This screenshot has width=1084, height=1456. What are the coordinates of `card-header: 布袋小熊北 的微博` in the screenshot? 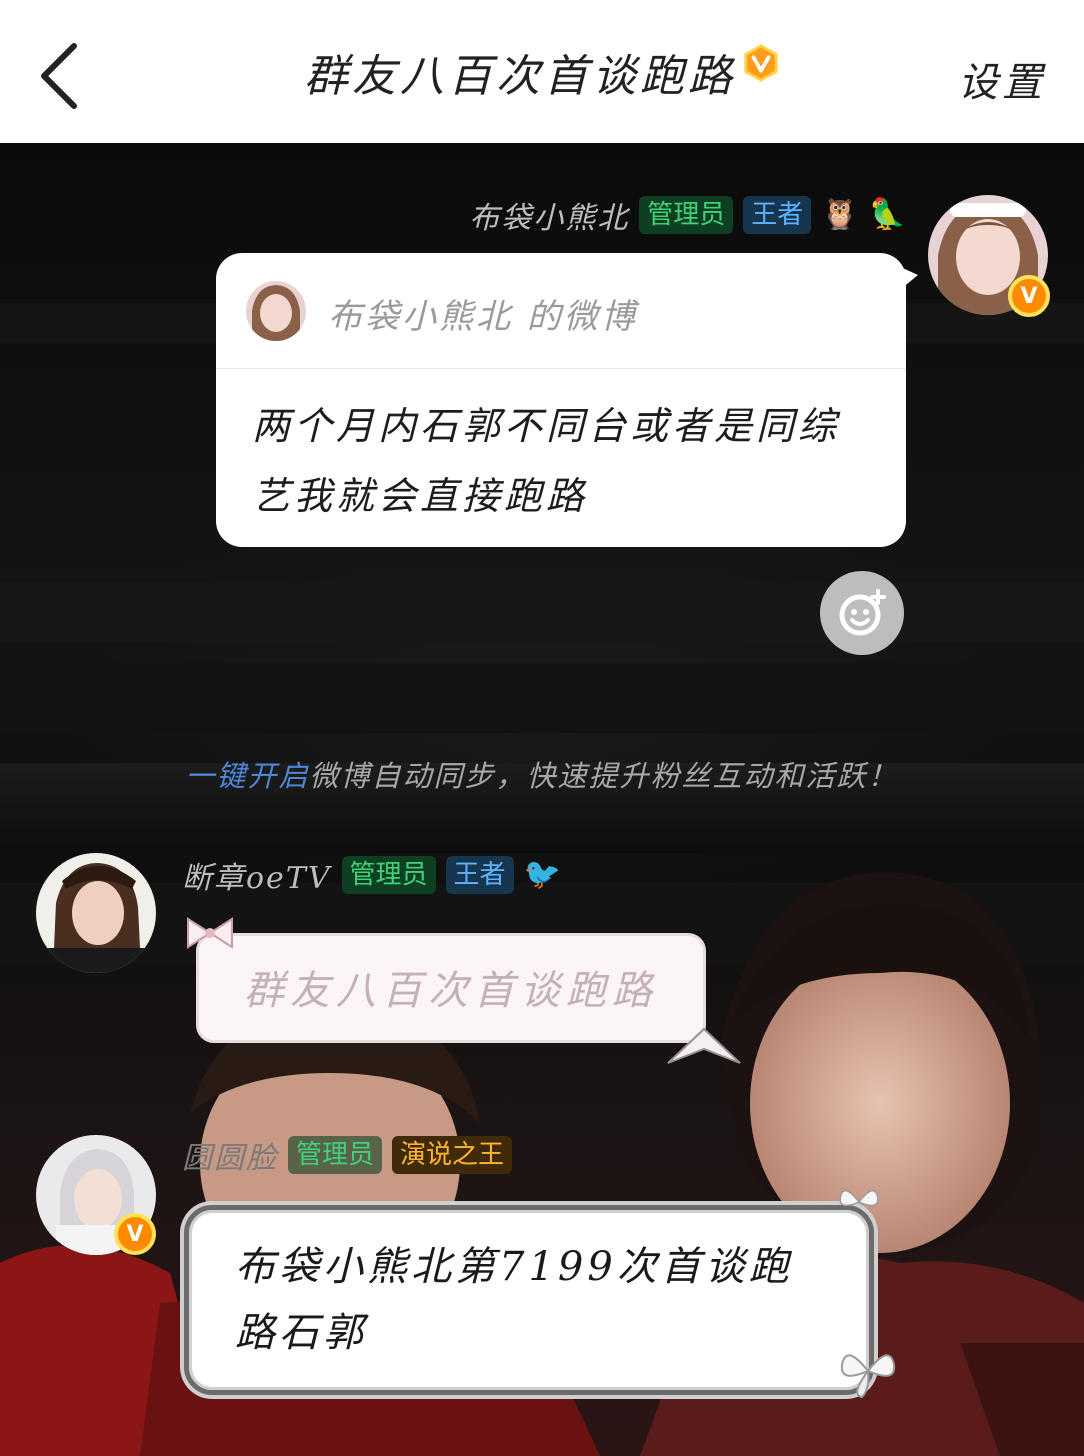 It's located at (561, 311).